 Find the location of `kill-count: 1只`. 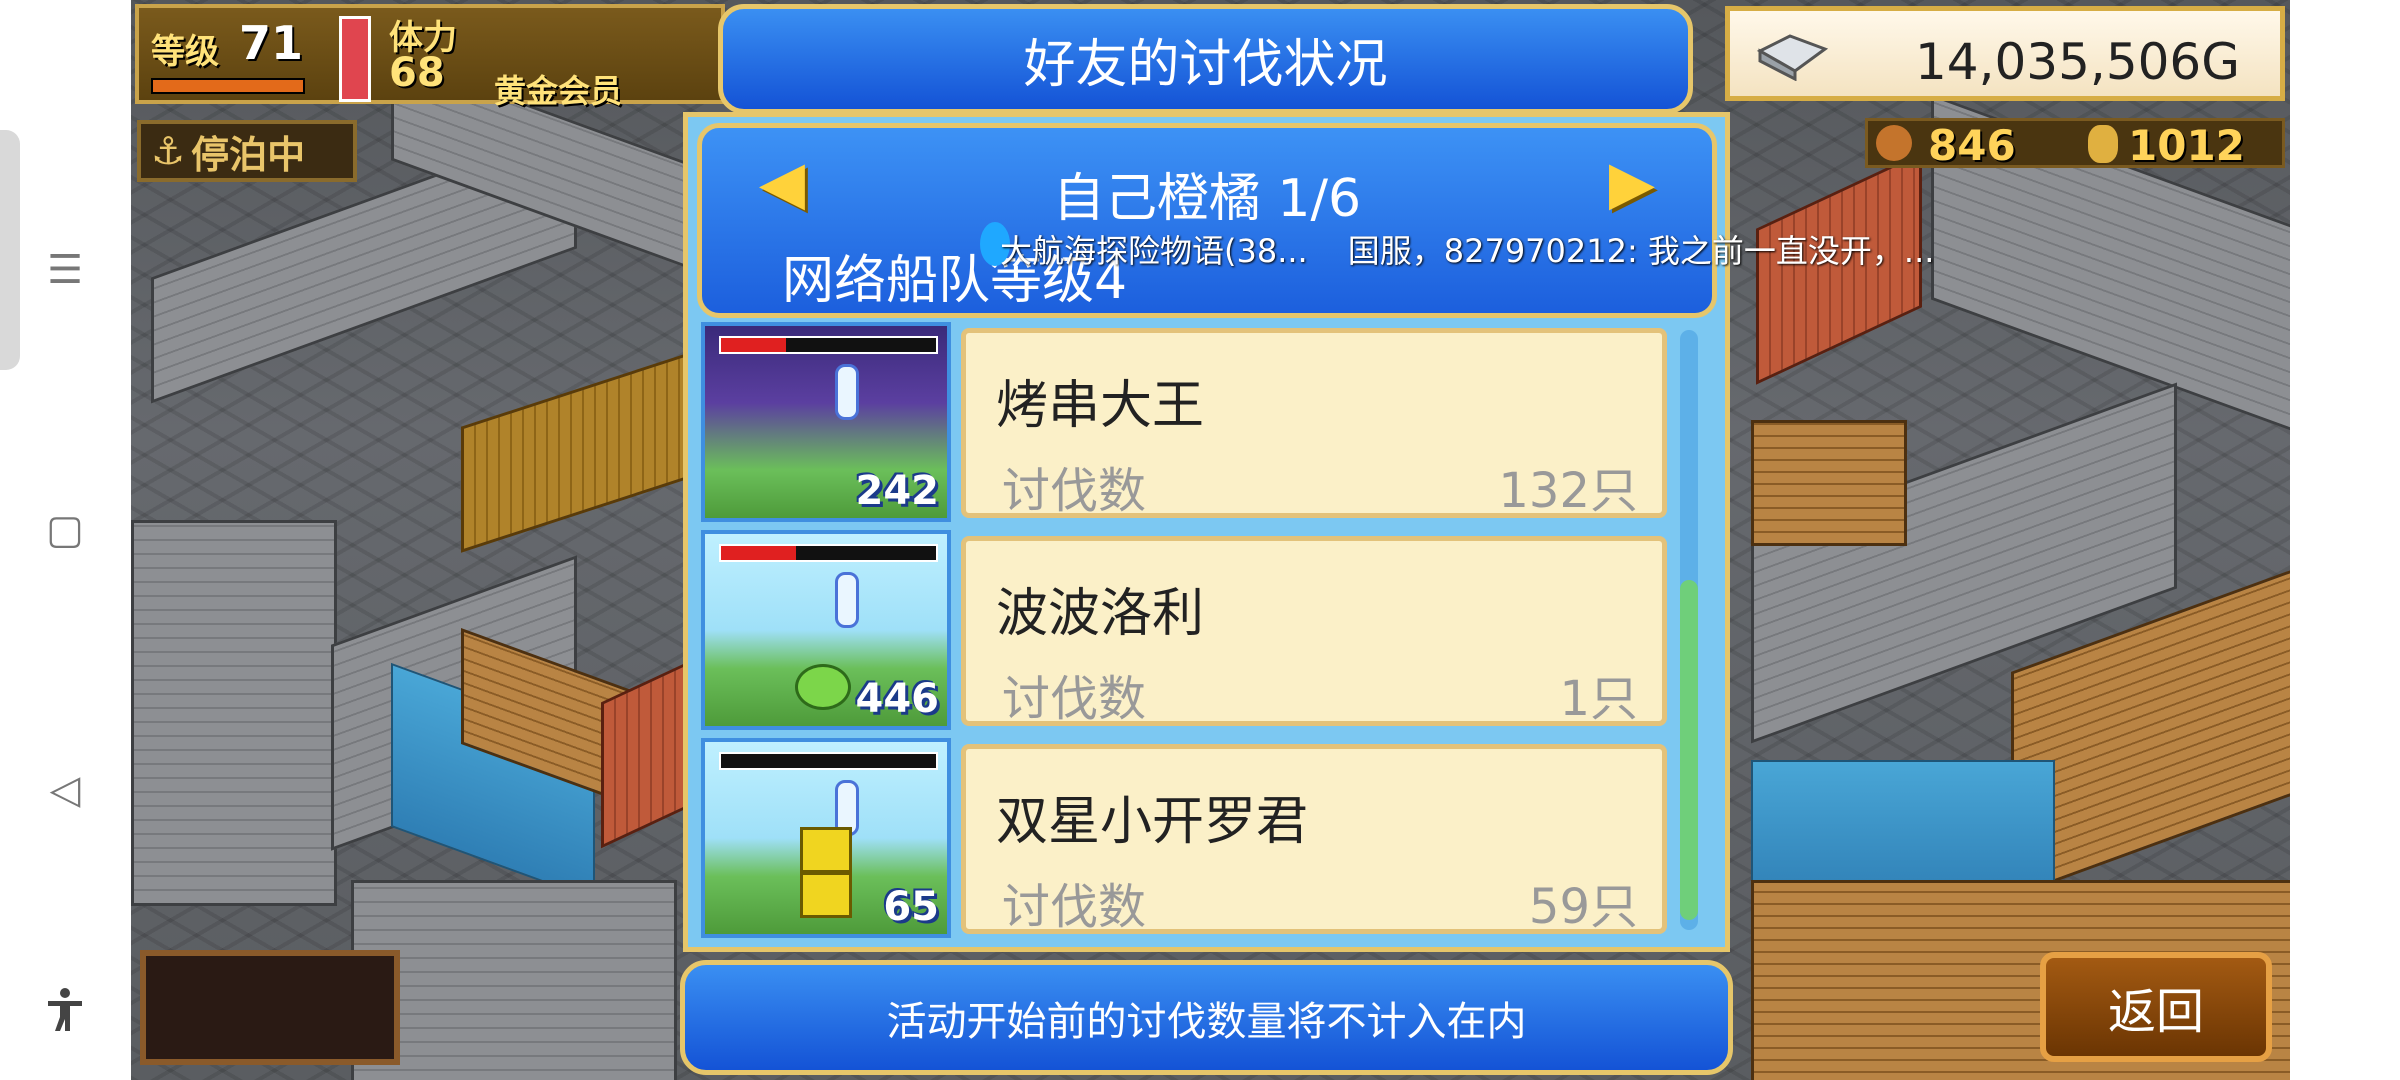

kill-count: 1只 is located at coordinates (1598, 699).